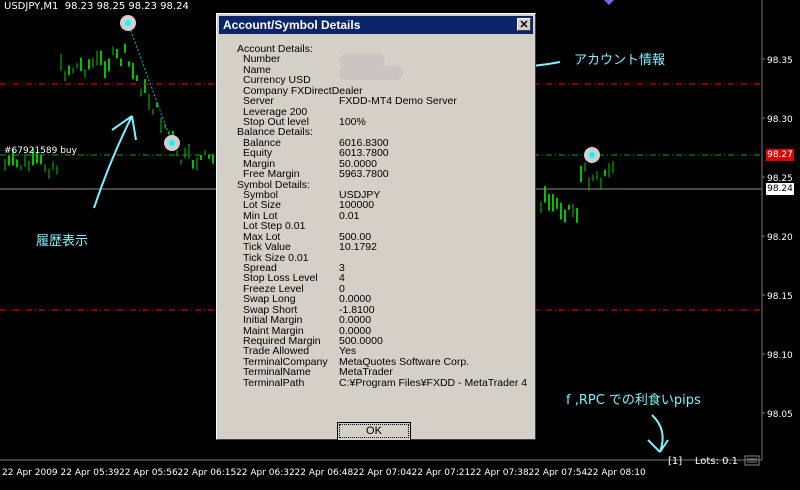 Image resolution: width=800 pixels, height=490 pixels. Describe the element at coordinates (324, 473) in the screenshot. I see `time-tick-label: 22 Apr 06:48` at that location.